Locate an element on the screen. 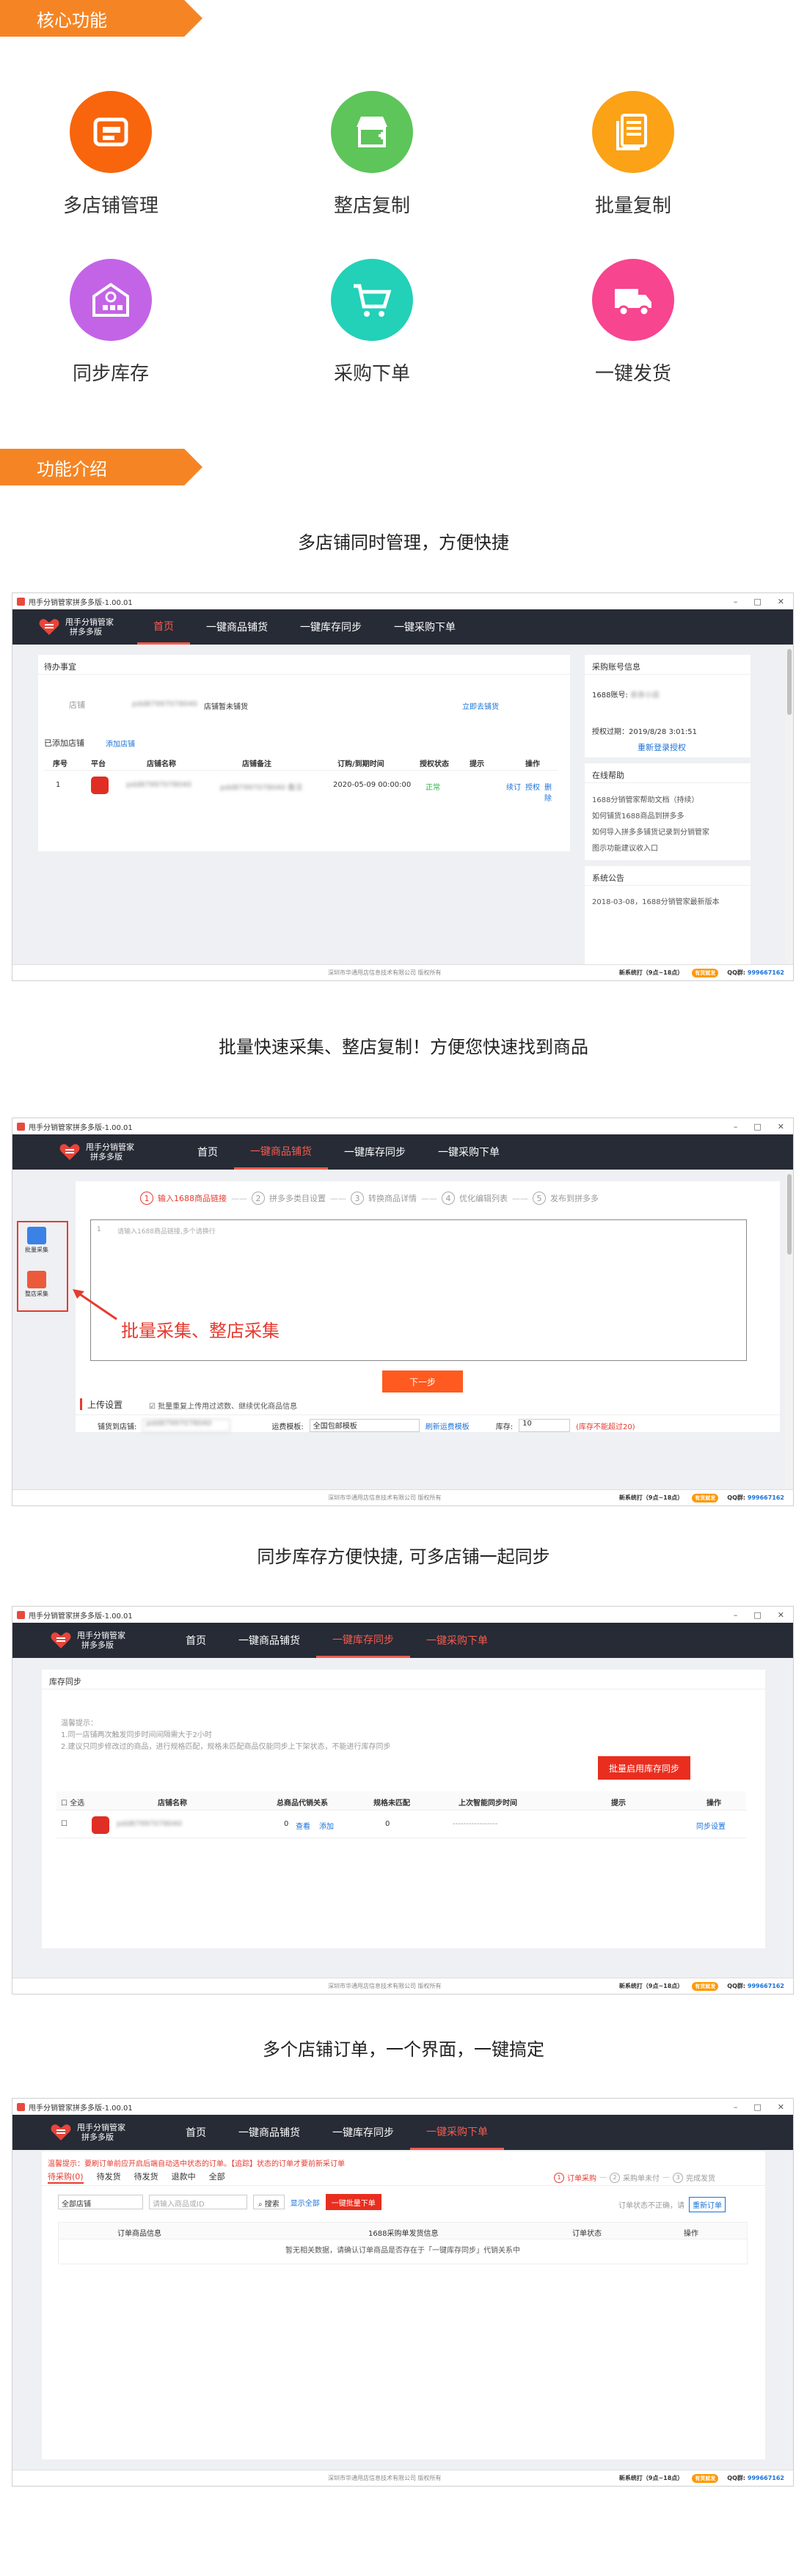 This screenshot has width=807, height=2576. order-tabs: 待采购(0) 待发货 待发货 退款中 全部 is located at coordinates (136, 2177).